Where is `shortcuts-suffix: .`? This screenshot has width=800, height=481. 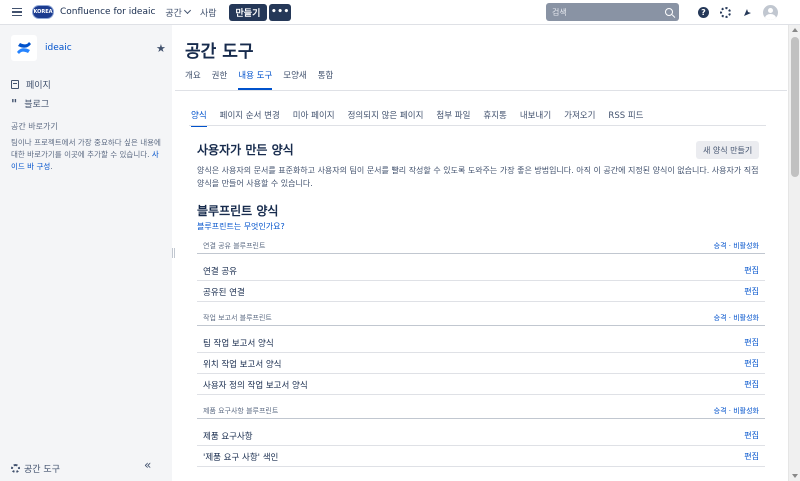 shortcuts-suffix: . is located at coordinates (51, 166).